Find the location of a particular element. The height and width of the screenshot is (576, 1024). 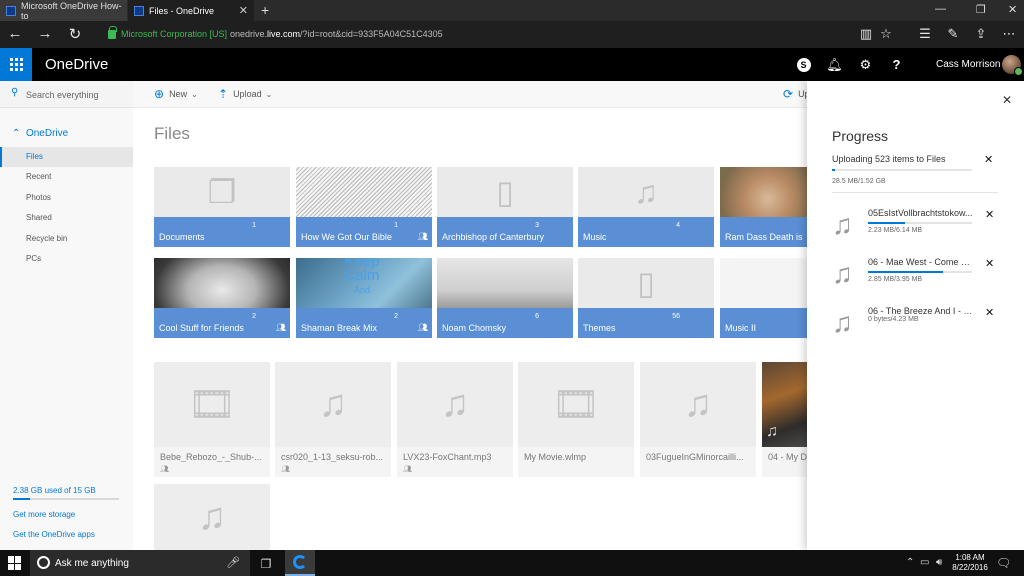

file-tile: ♫ LVX23-FoxChant.mp3 👥︎ is located at coordinates (455, 419).